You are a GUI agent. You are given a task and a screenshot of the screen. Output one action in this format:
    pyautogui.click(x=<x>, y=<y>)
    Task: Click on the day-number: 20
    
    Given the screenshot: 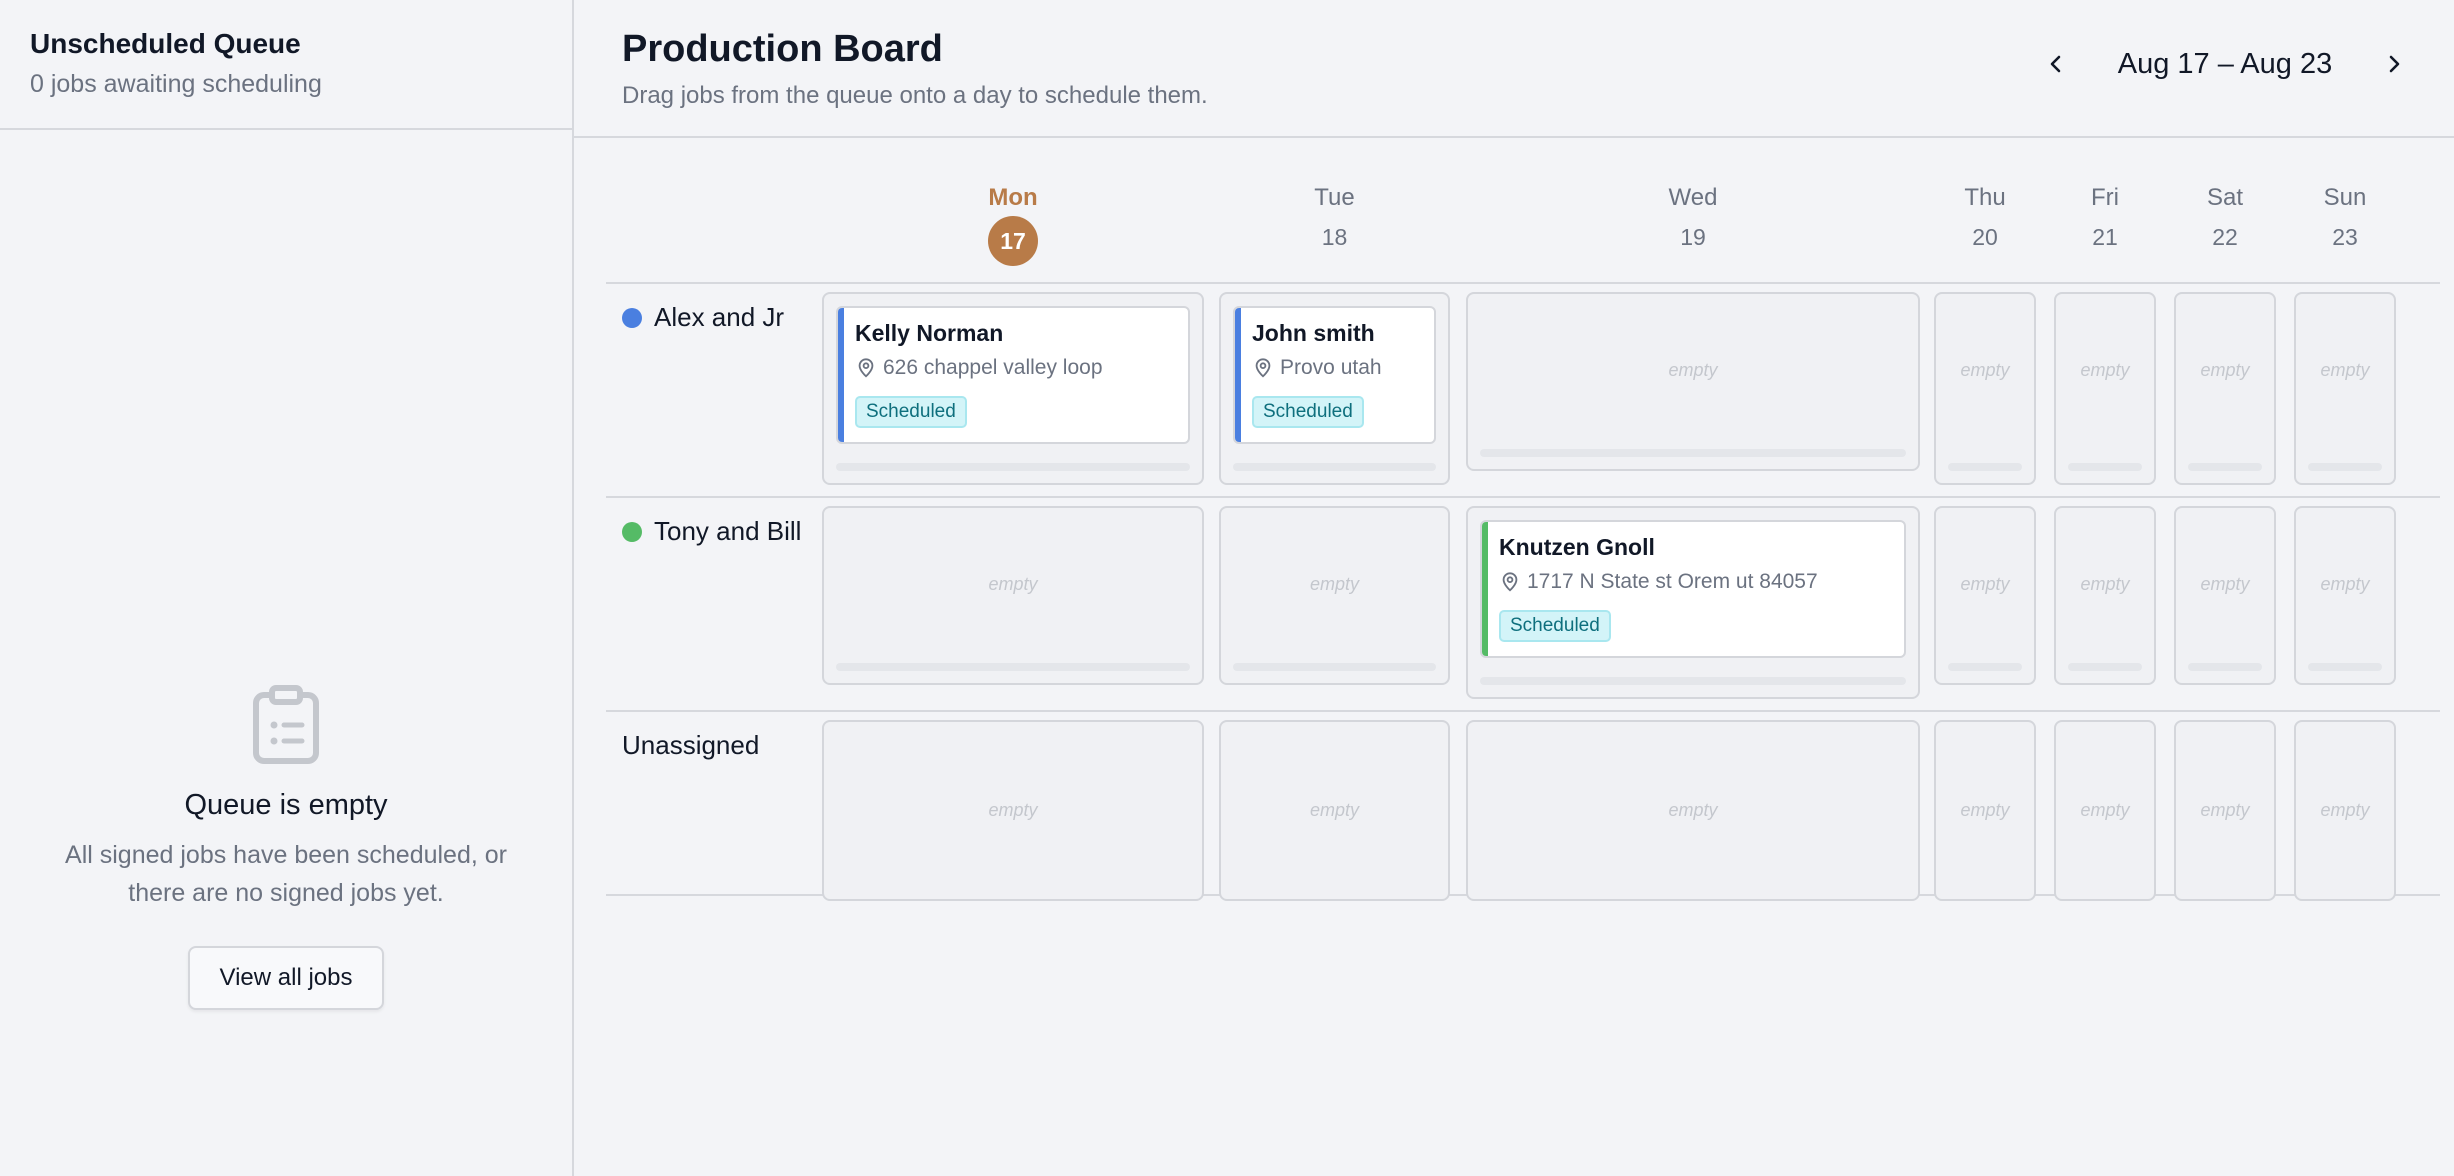 What is the action you would take?
    pyautogui.click(x=1985, y=237)
    